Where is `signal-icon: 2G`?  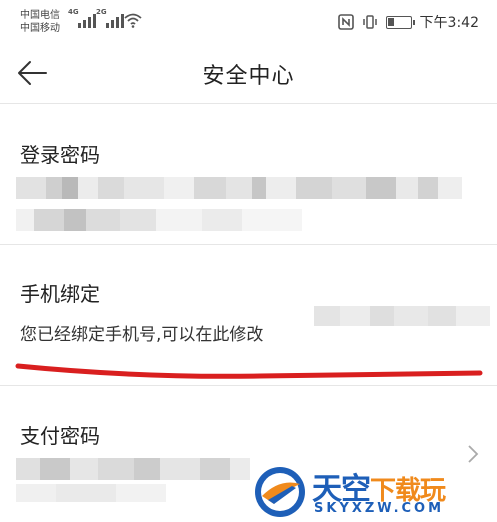 signal-icon: 2G is located at coordinates (110, 18).